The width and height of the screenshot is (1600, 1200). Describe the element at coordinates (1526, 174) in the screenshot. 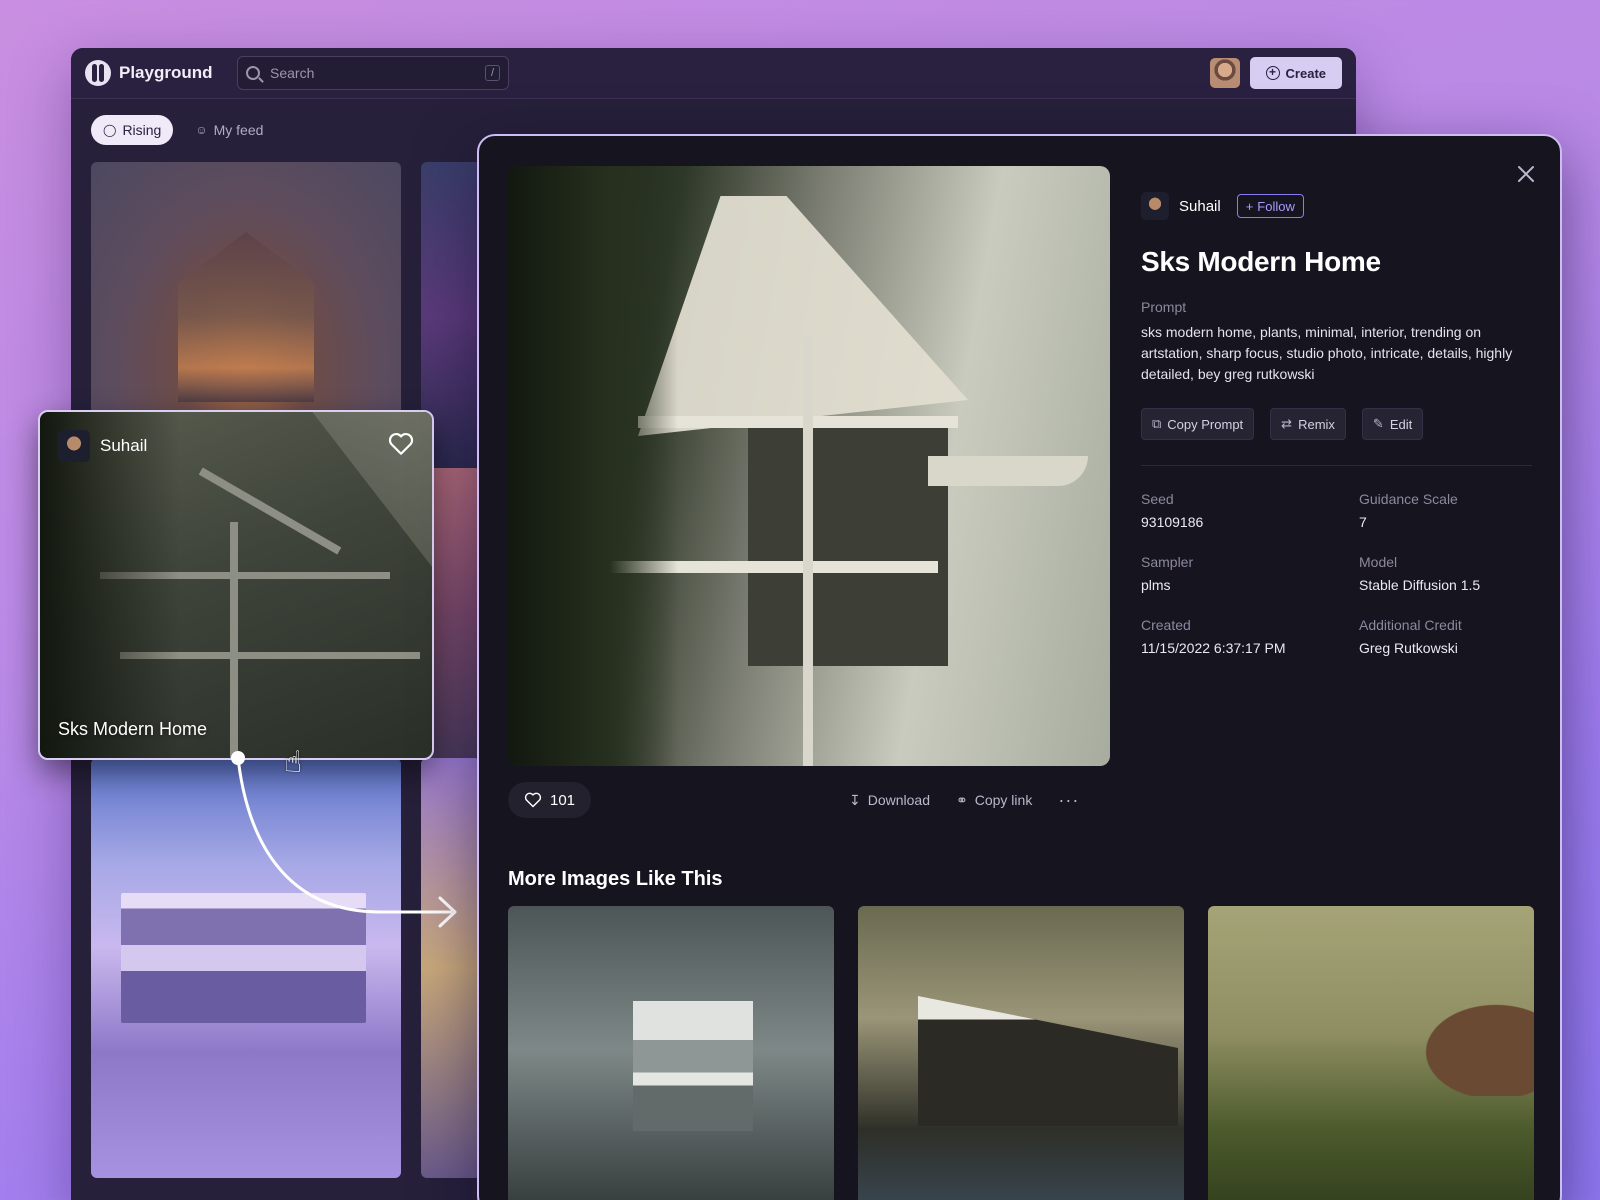

I see `close-icon` at that location.